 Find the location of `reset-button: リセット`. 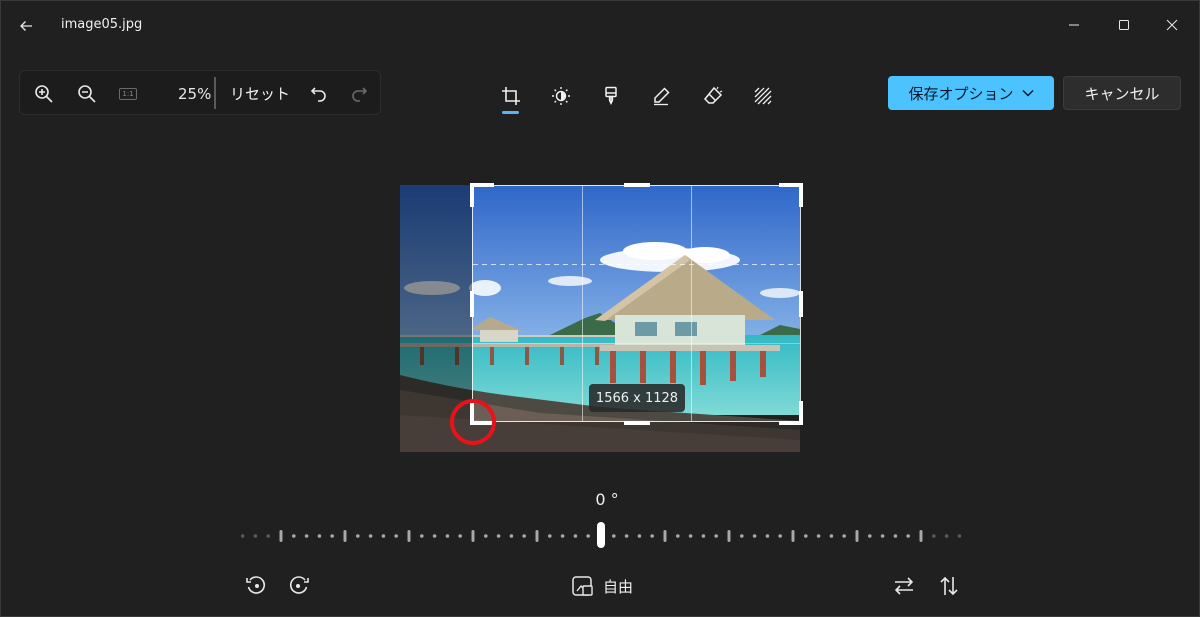

reset-button: リセット is located at coordinates (260, 93).